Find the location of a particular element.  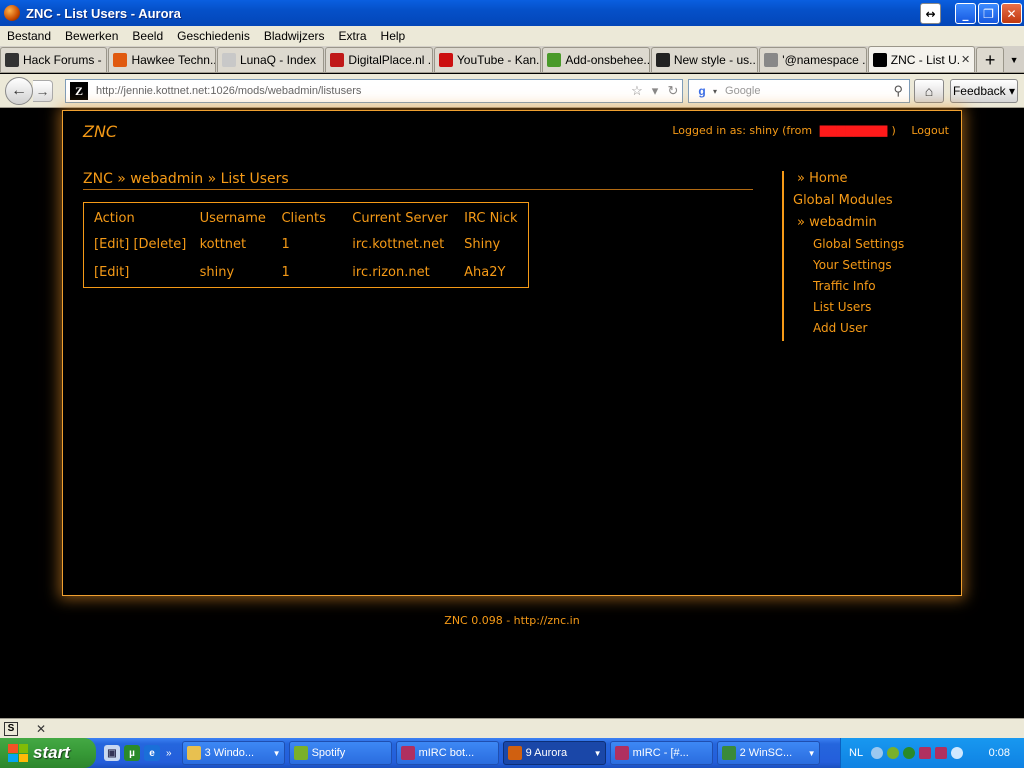

show-desktop-icon: ▣ is located at coordinates (112, 753).